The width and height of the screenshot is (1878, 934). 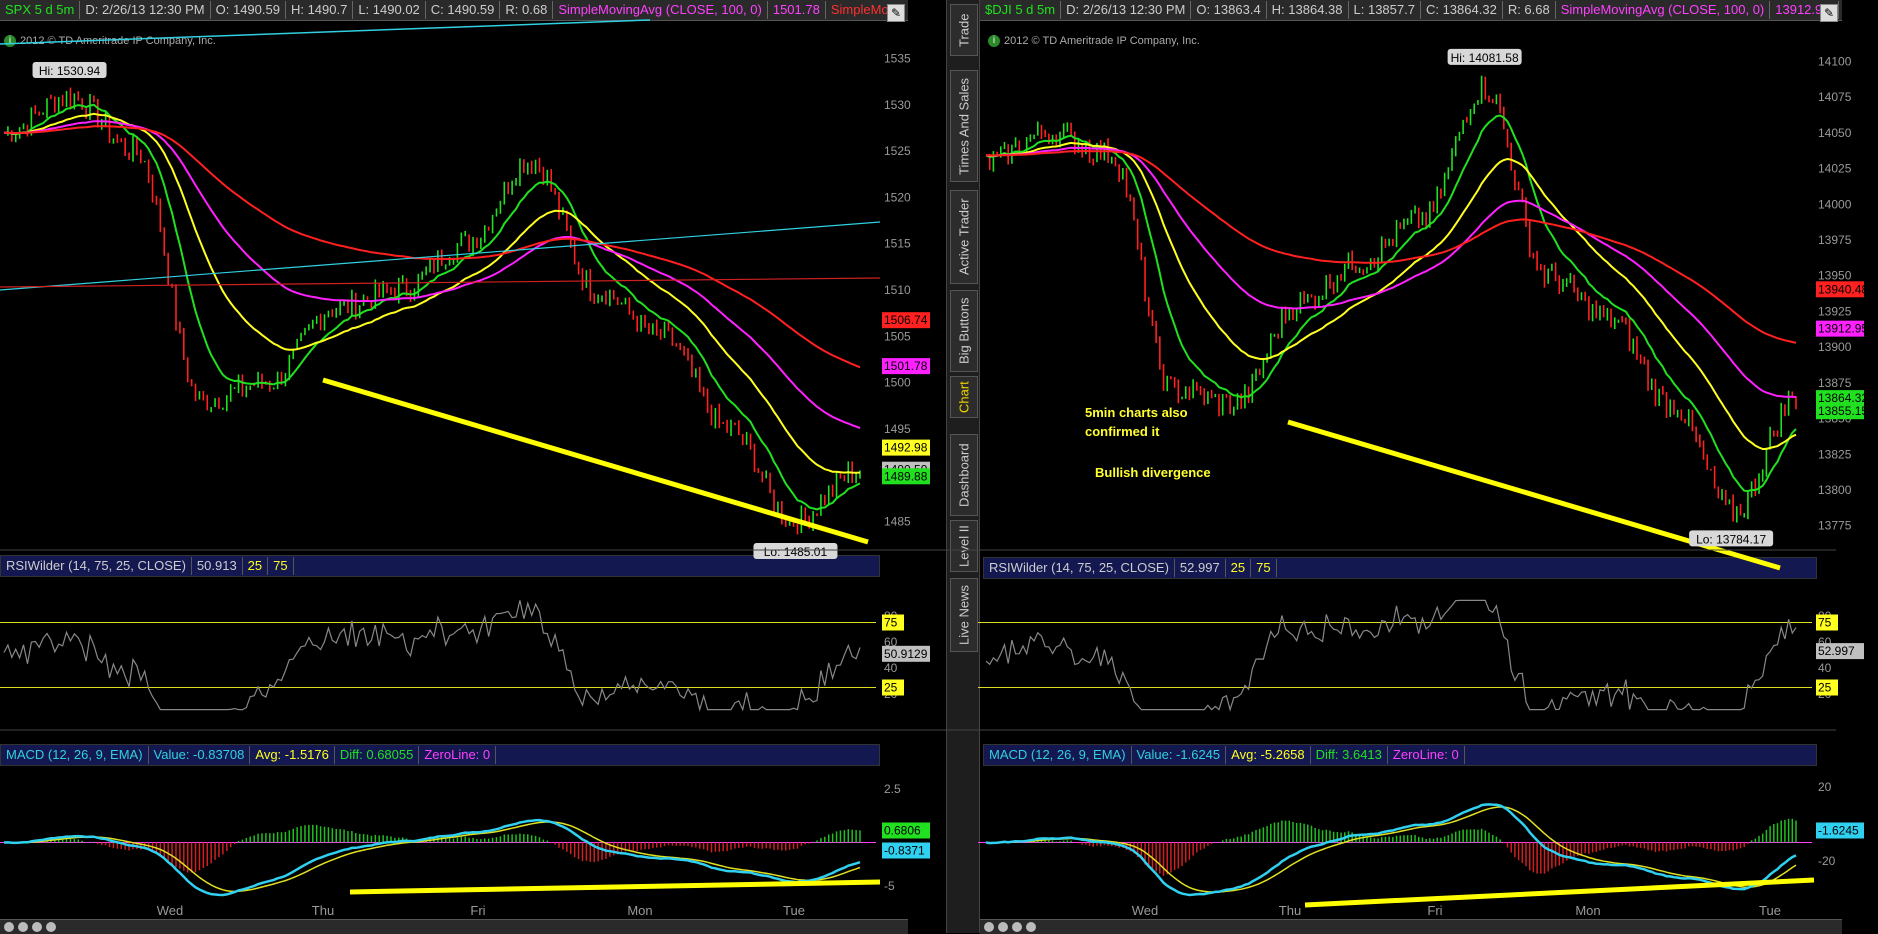 I want to click on left-price-tick-1525: 1525, so click(x=897, y=151).